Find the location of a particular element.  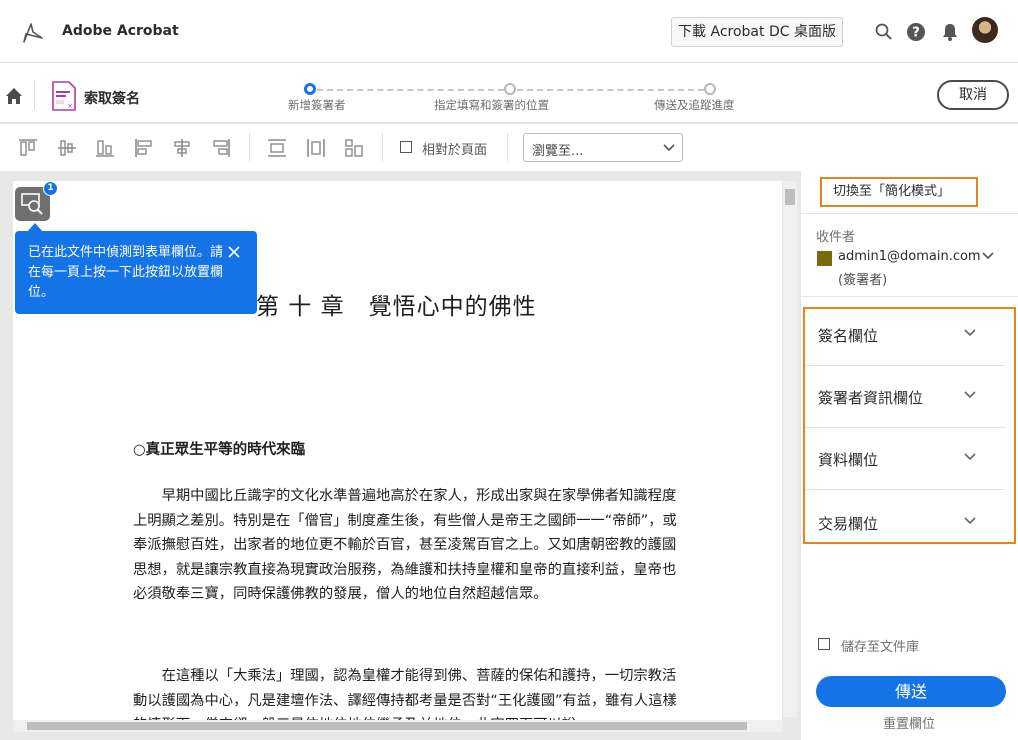

fill-sign-document-icon: × is located at coordinates (64, 96).